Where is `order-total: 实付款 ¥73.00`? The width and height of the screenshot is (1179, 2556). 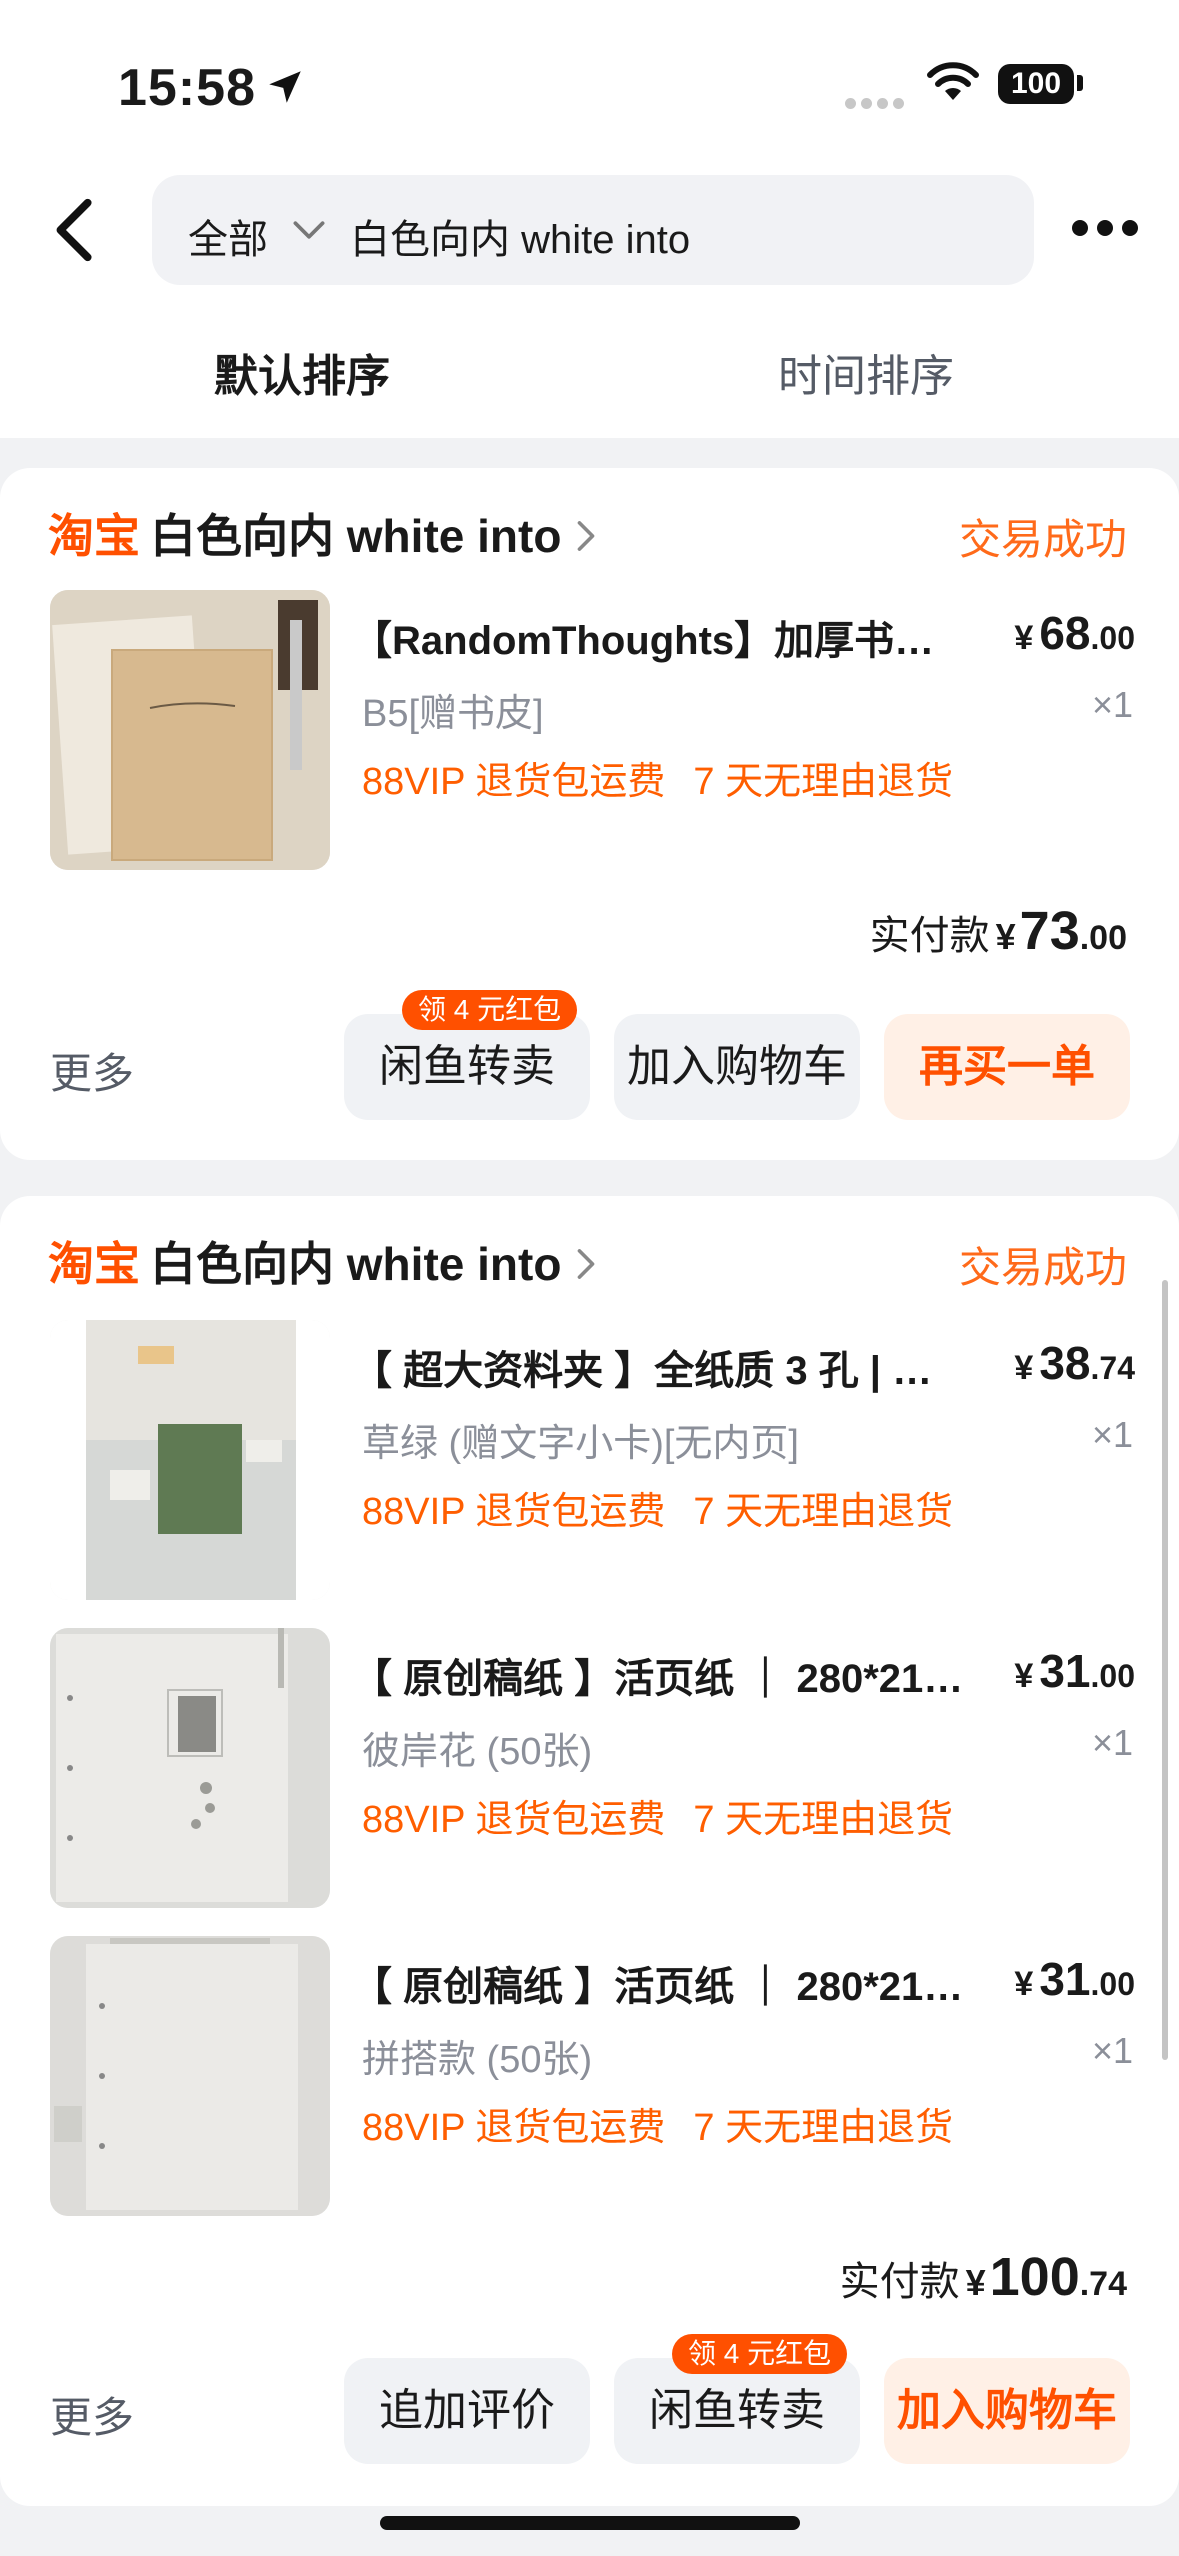 order-total: 实付款 ¥73.00 is located at coordinates (998, 931).